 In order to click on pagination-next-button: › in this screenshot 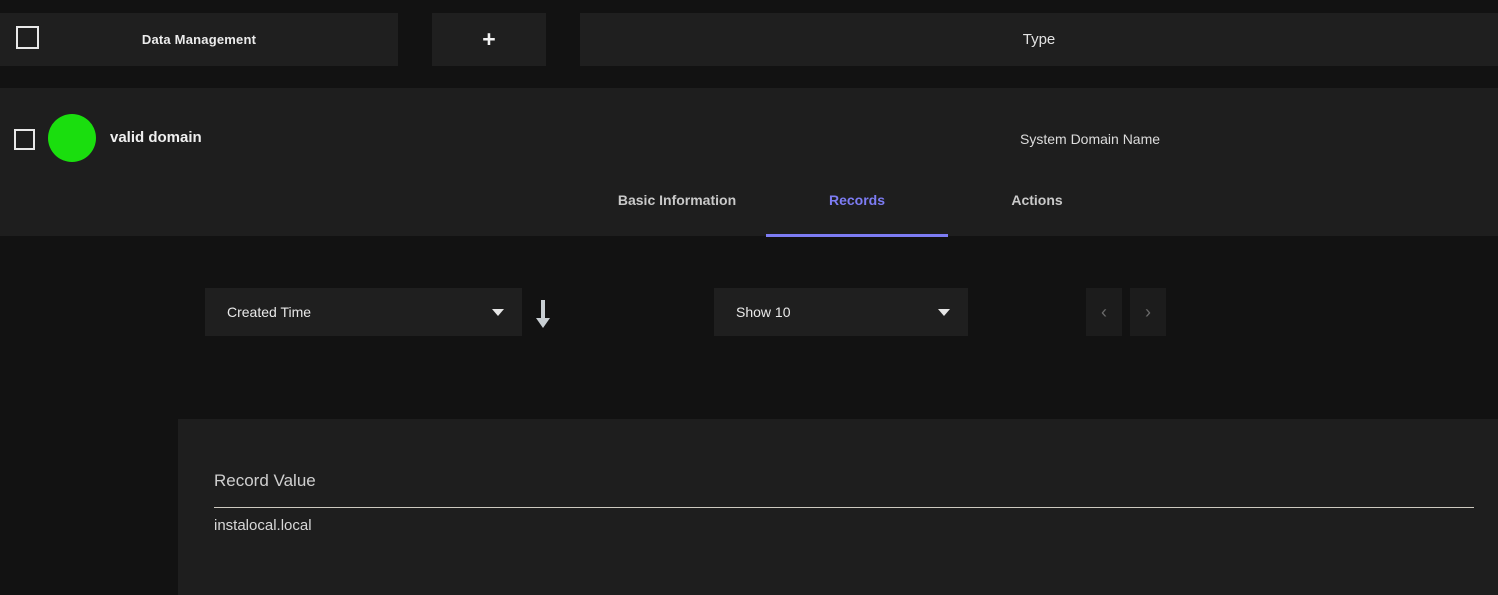, I will do `click(1148, 312)`.